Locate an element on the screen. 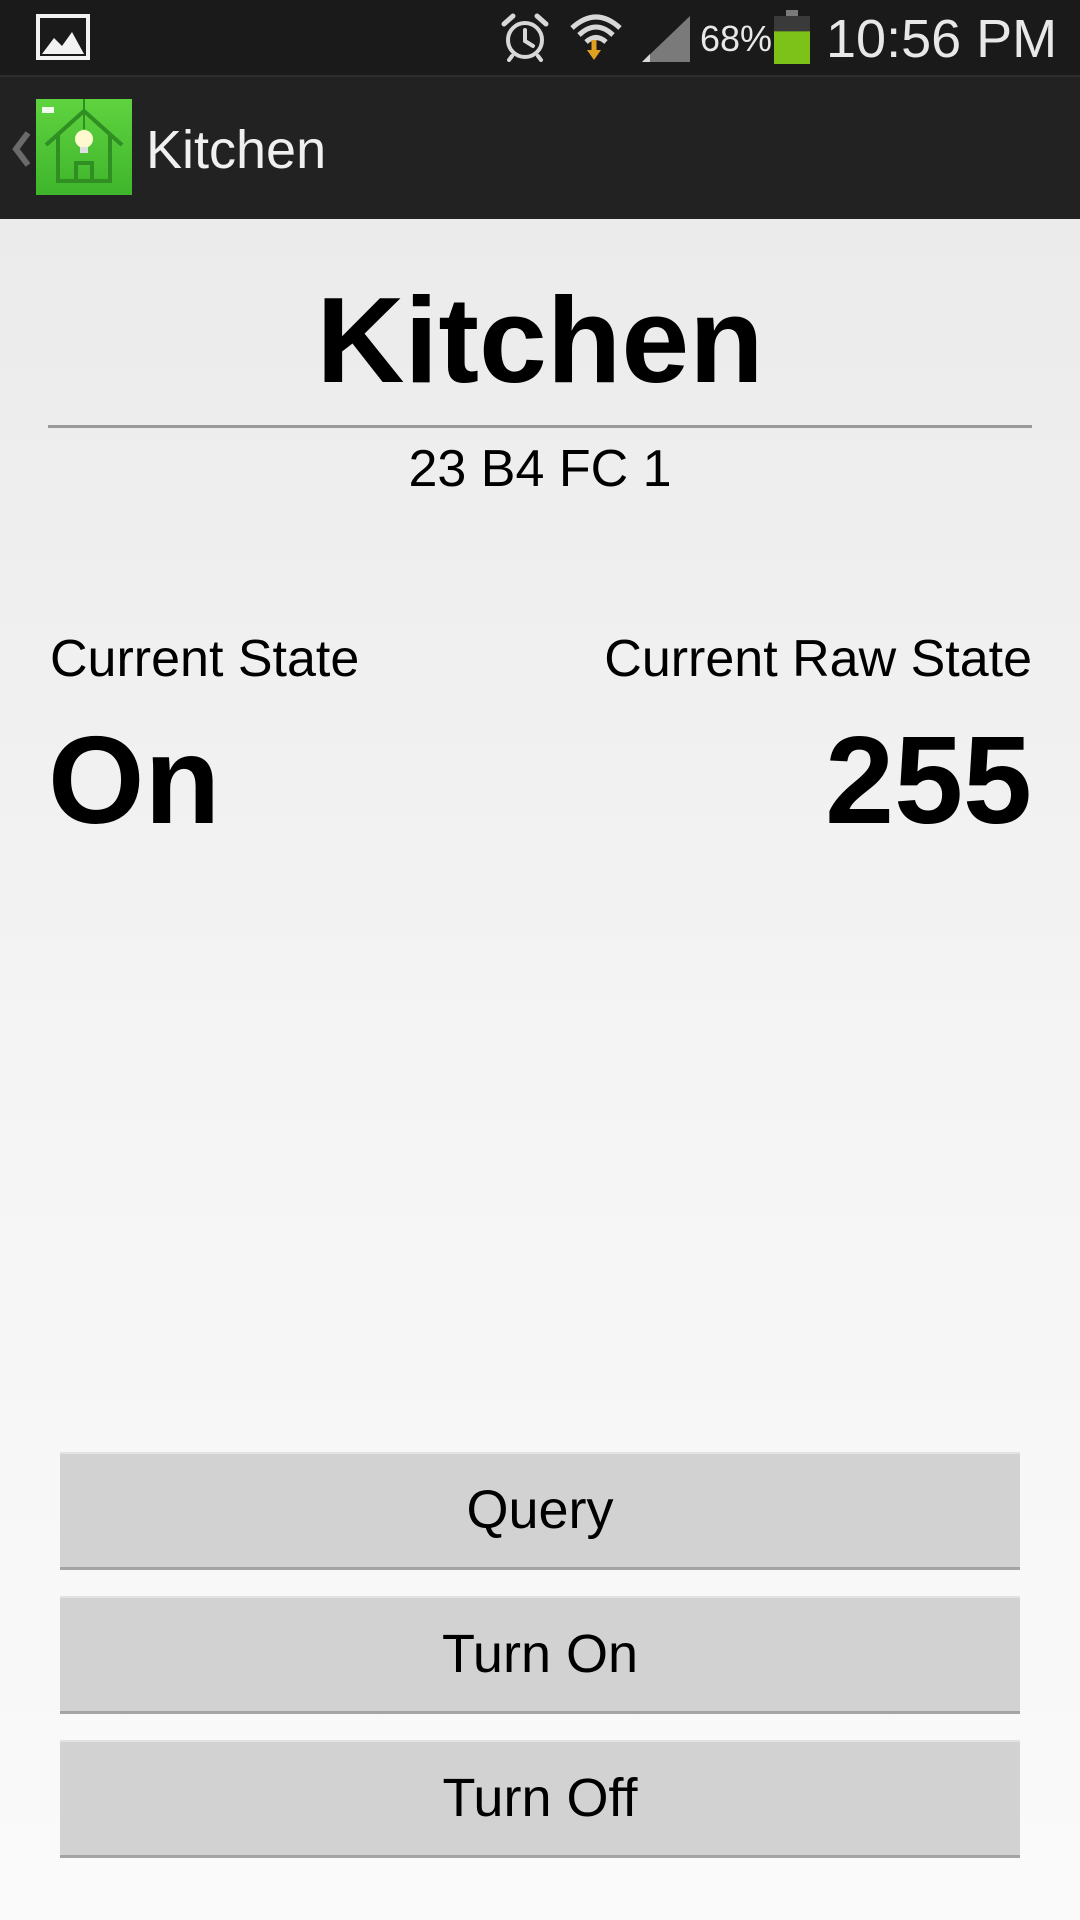  current-raw-state-label: Current Raw State is located at coordinates (818, 659).